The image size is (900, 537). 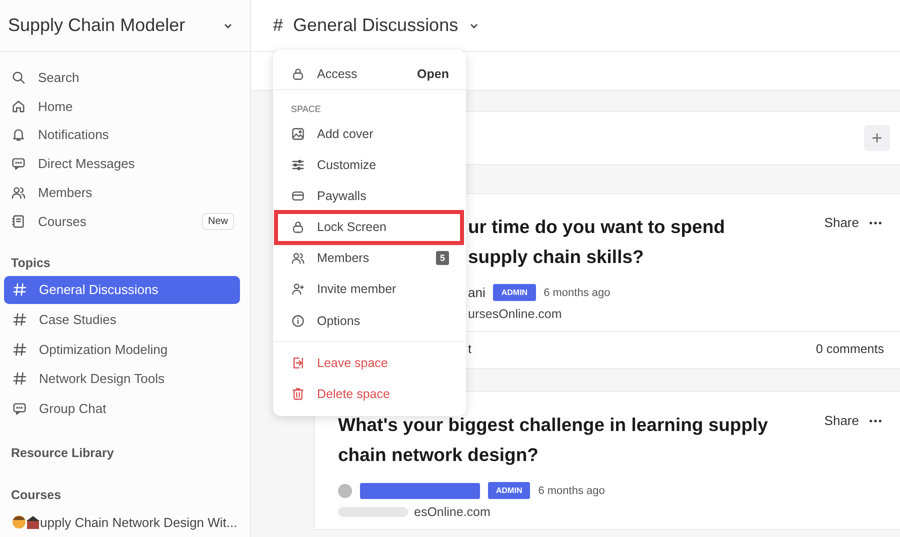 I want to click on nav-item: Courses New, so click(x=125, y=221).